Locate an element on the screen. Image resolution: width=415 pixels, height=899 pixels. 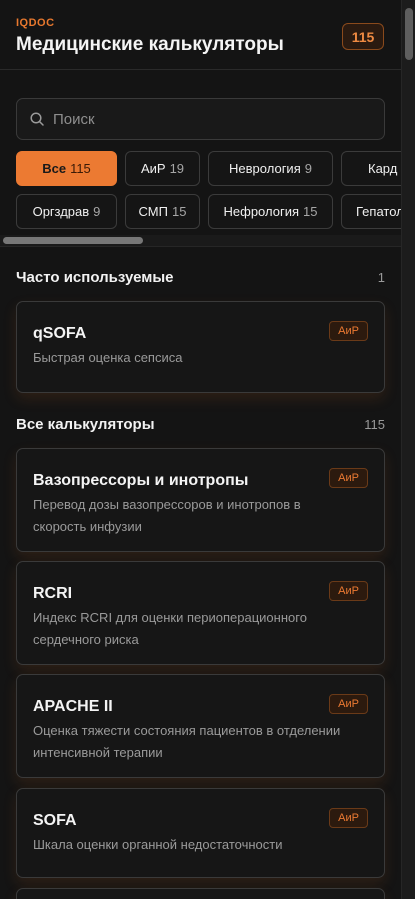
all-section-header: Все калькуляторы 115 is located at coordinates (200, 424).